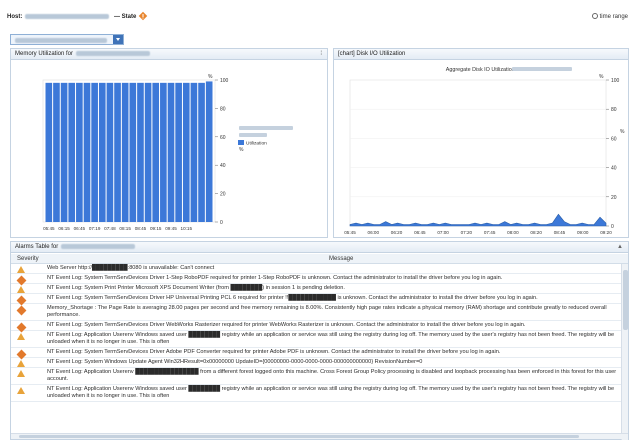  What do you see at coordinates (221, 223) in the screenshot?
I see `y-tick-label: 0` at bounding box center [221, 223].